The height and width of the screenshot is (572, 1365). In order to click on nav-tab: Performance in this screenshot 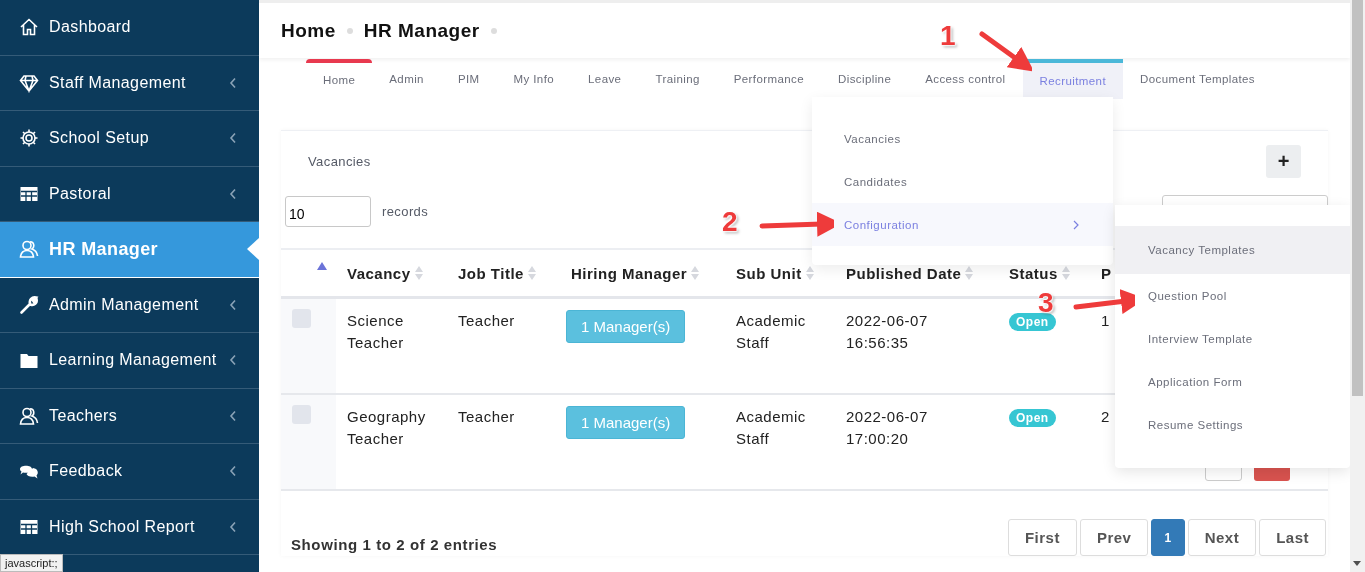, I will do `click(768, 79)`.